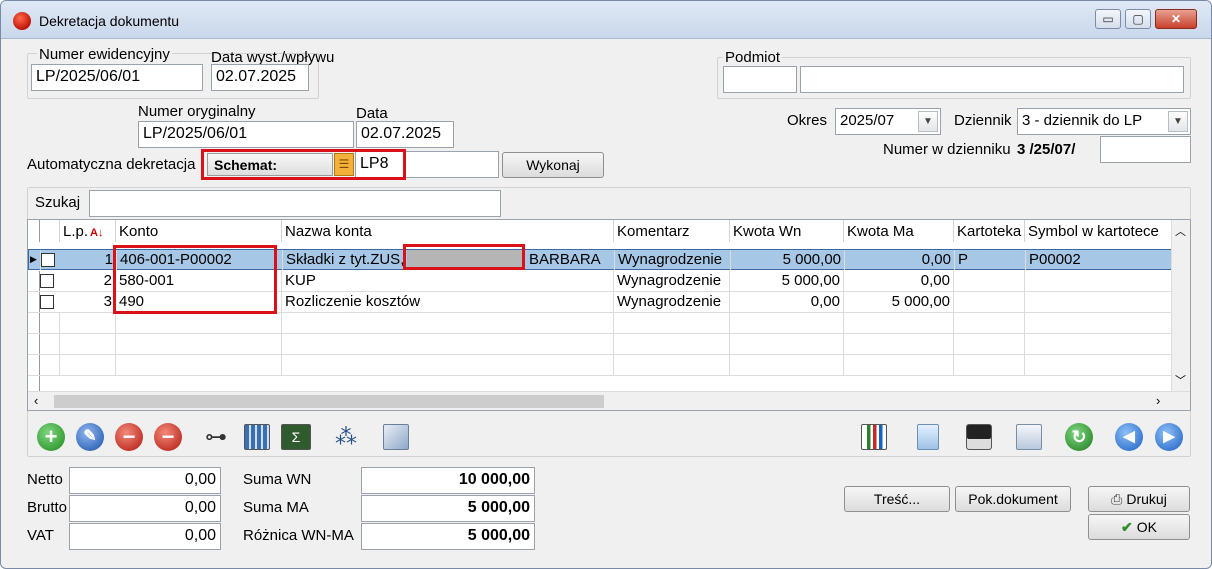  I want to click on cell-kwota-ma: 0,00, so click(899, 281).